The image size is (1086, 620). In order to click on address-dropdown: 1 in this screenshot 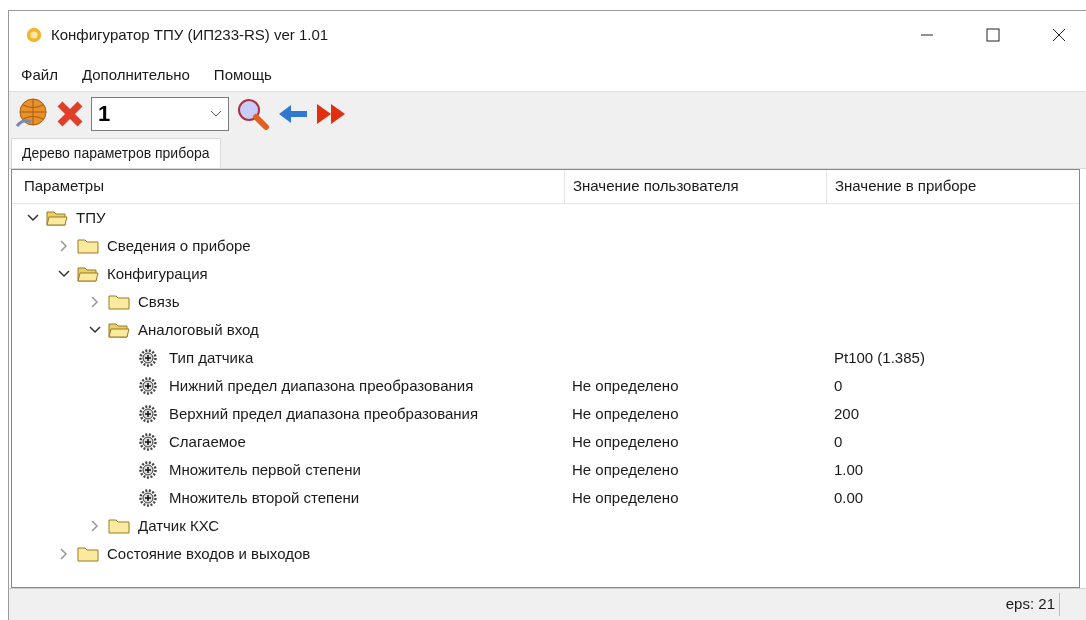, I will do `click(160, 113)`.